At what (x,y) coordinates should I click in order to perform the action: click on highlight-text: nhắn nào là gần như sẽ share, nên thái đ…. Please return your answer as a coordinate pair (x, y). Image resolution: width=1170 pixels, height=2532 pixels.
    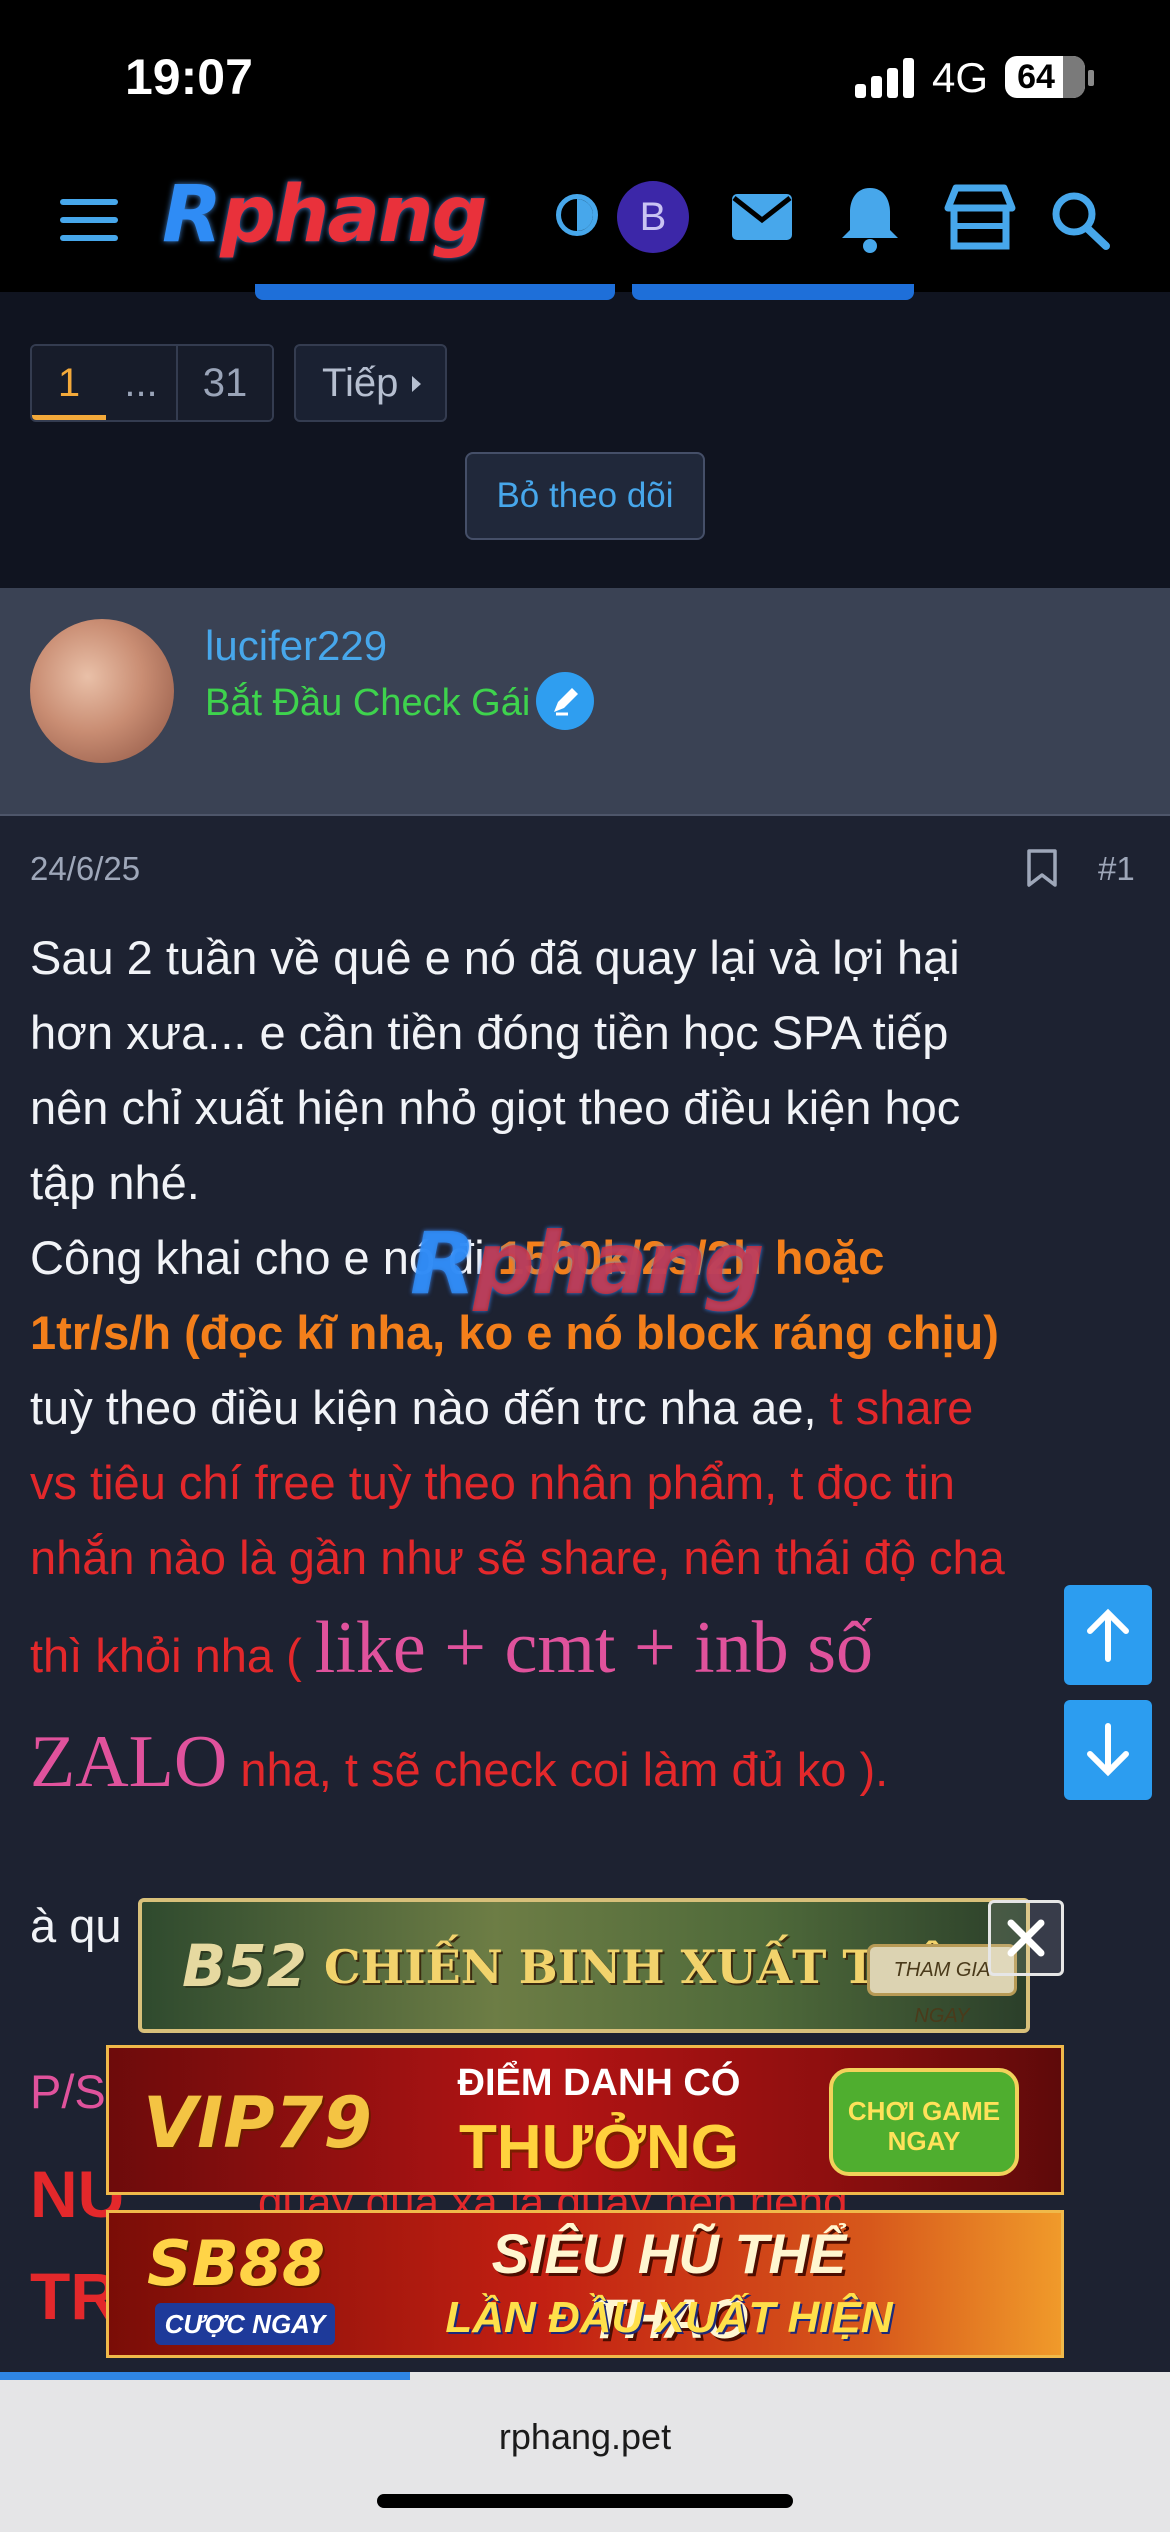
    Looking at the image, I should click on (517, 1557).